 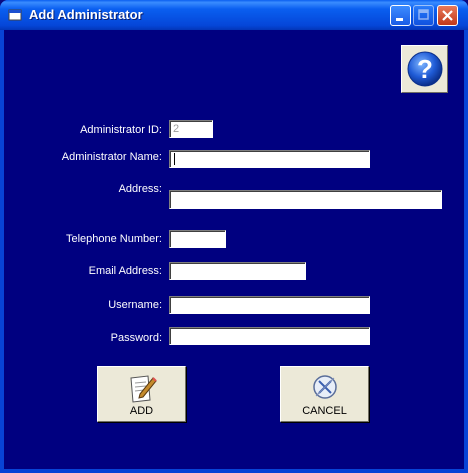 What do you see at coordinates (399, 19) in the screenshot?
I see `minimize-icon` at bounding box center [399, 19].